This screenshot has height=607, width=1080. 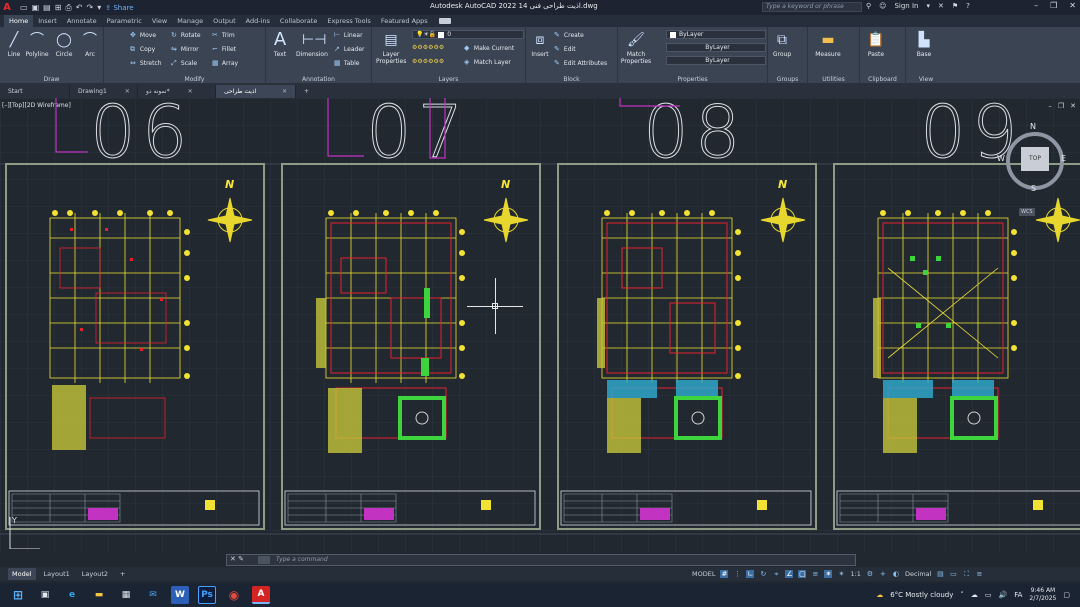 What do you see at coordinates (1036, 5) in the screenshot?
I see `minimize-icon: –` at bounding box center [1036, 5].